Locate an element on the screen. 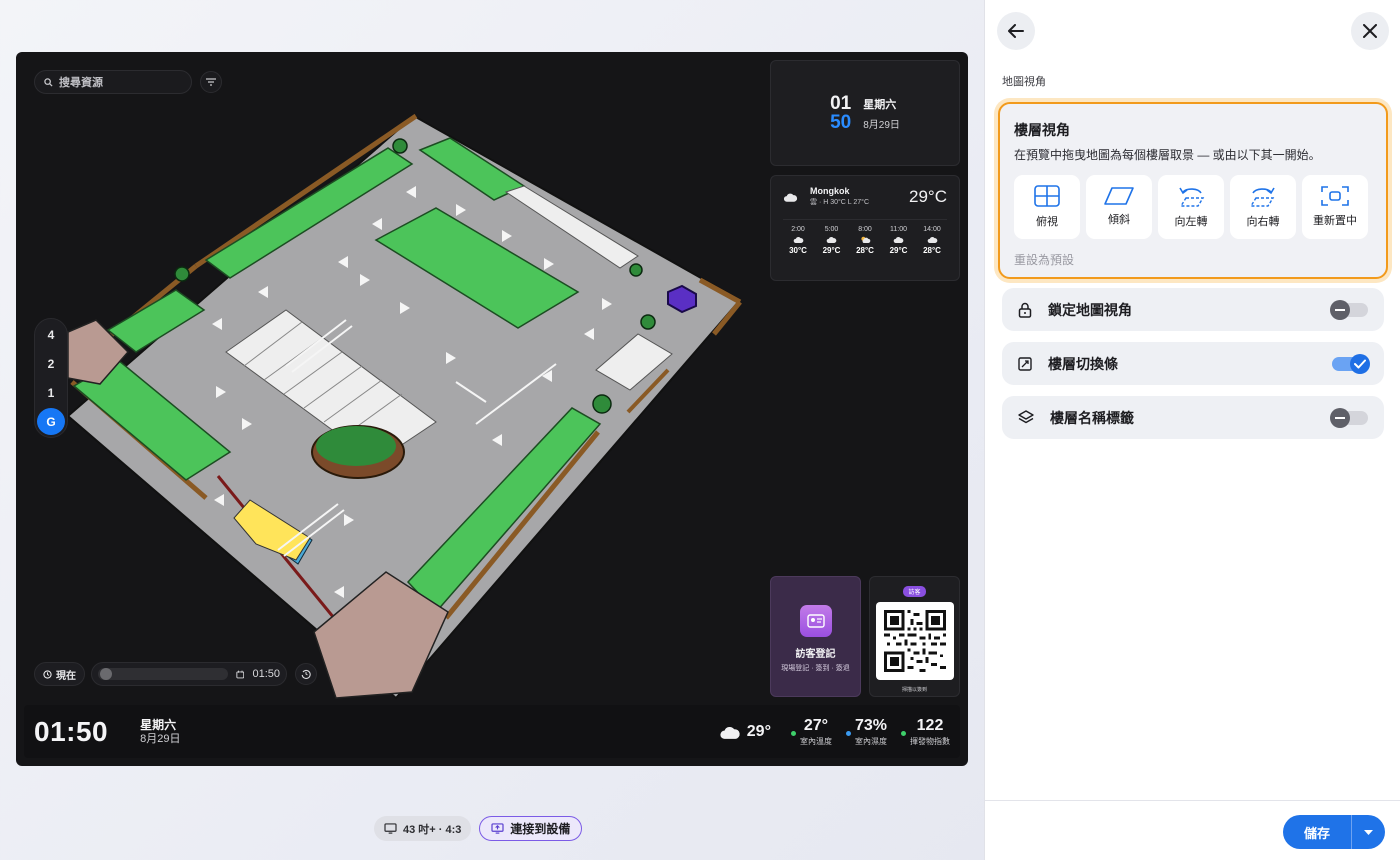  status-weather-temp: 29° is located at coordinates (758, 731).